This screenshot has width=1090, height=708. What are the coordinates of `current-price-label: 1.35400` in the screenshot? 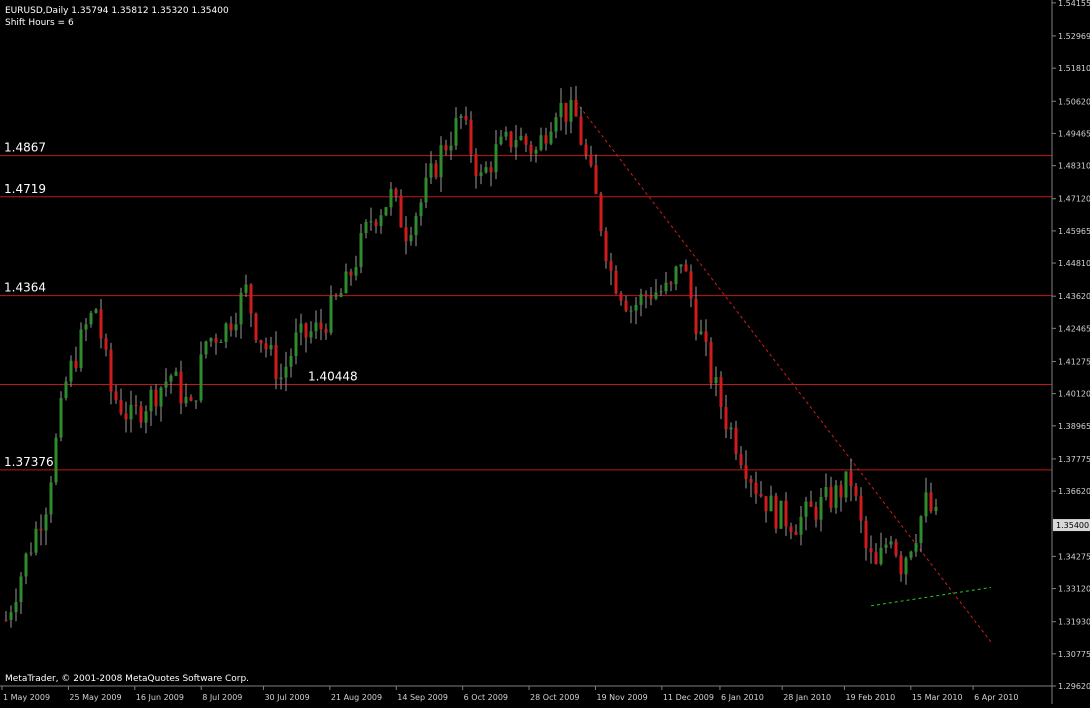 It's located at (1072, 525).